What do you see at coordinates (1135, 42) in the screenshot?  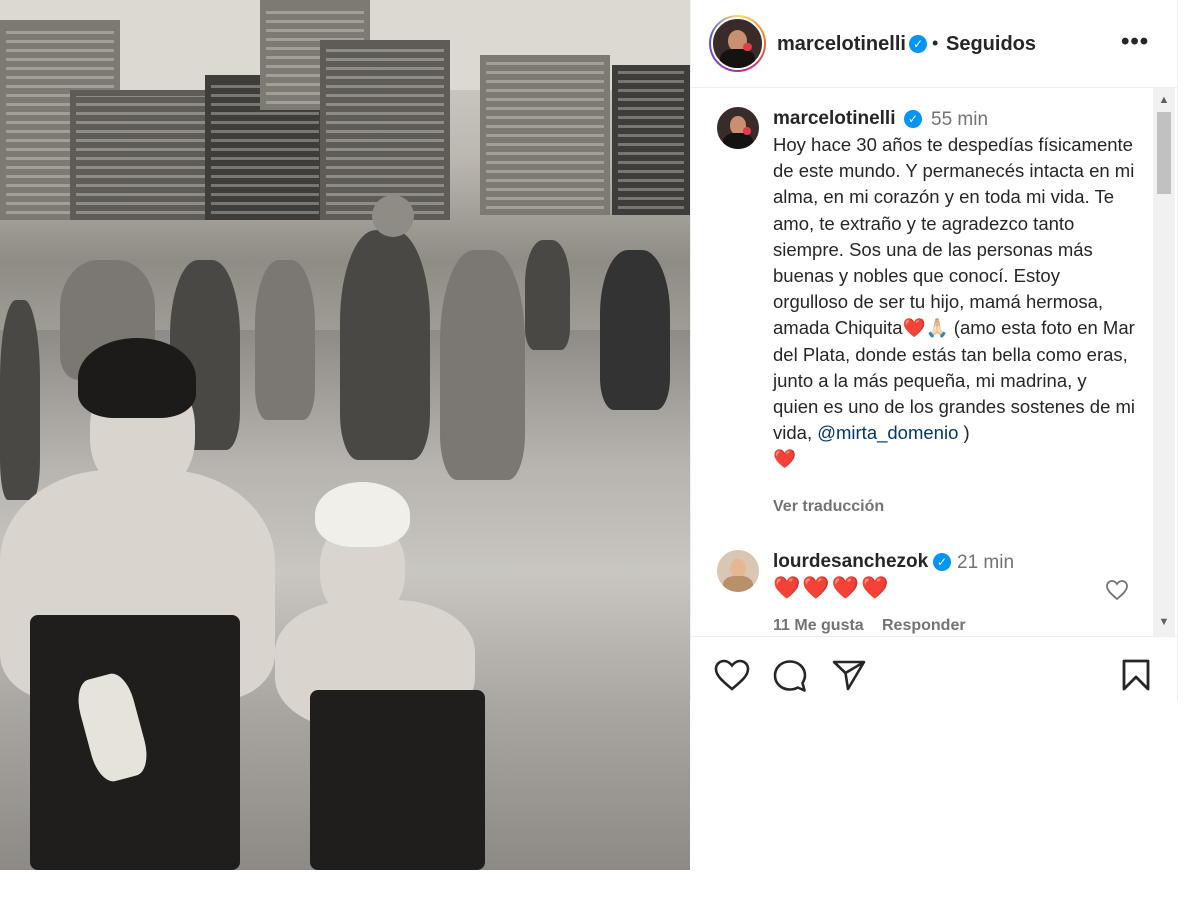 I see `more-icon: •••` at bounding box center [1135, 42].